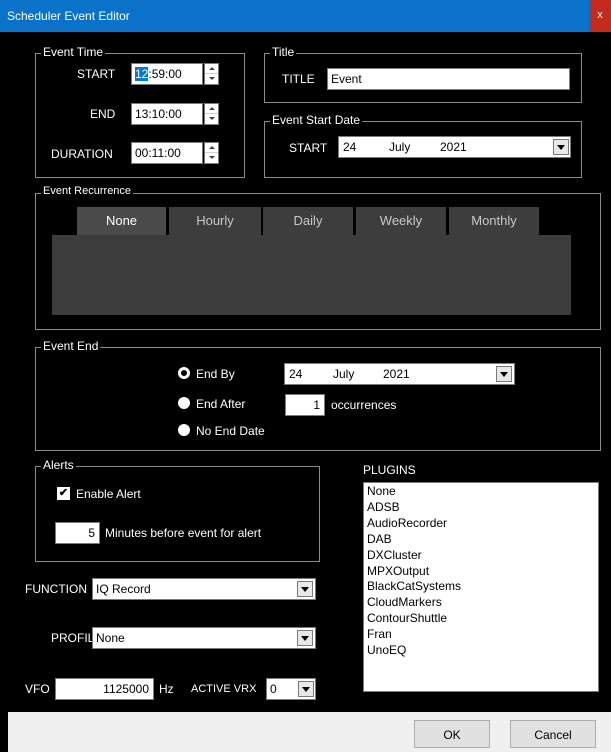  I want to click on end-by-label: End By, so click(215, 374).